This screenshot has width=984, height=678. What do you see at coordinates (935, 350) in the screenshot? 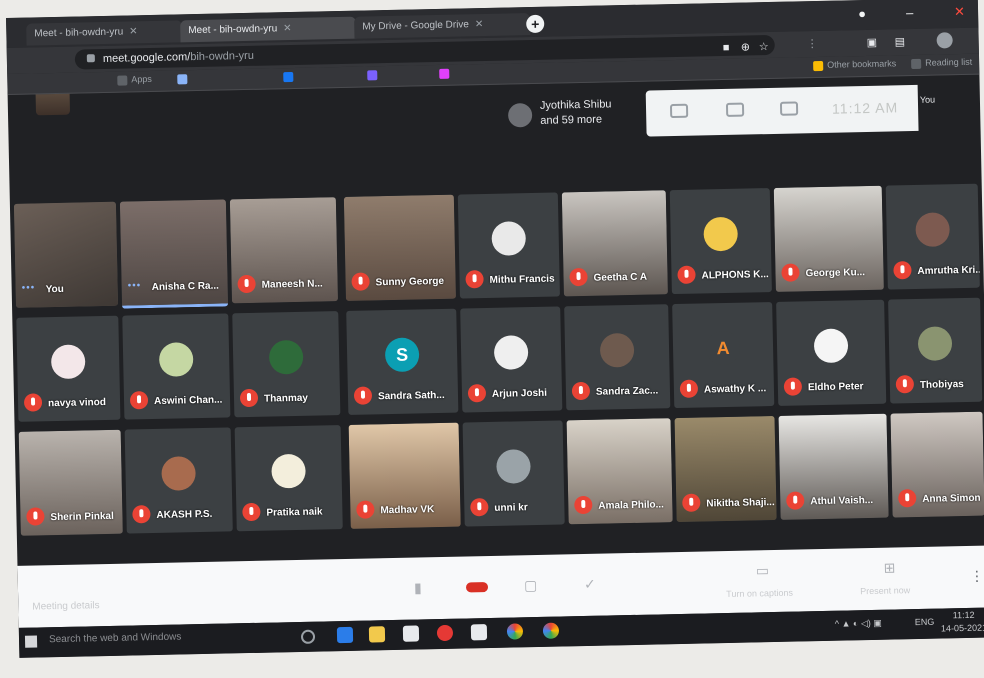
I see `participant-tile: Thobiyas` at bounding box center [935, 350].